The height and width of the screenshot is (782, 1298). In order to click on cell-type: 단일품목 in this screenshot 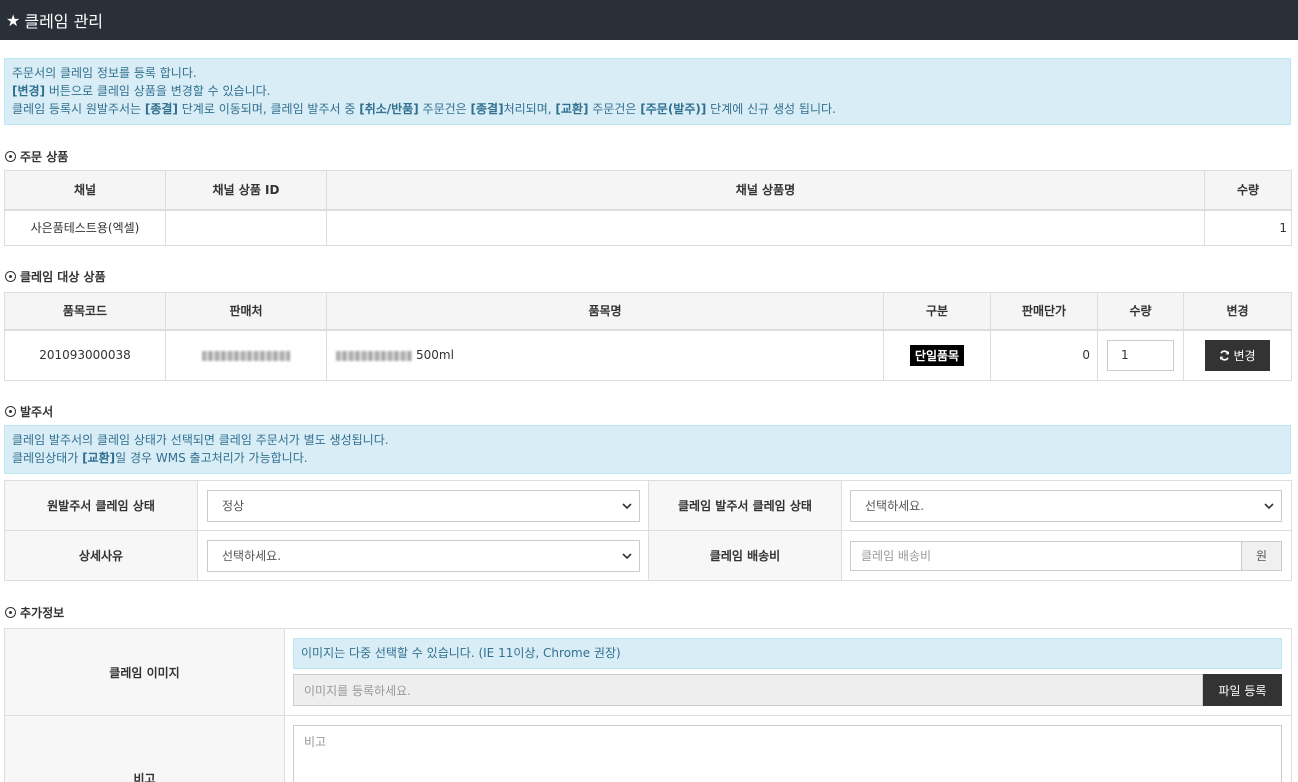, I will do `click(937, 355)`.